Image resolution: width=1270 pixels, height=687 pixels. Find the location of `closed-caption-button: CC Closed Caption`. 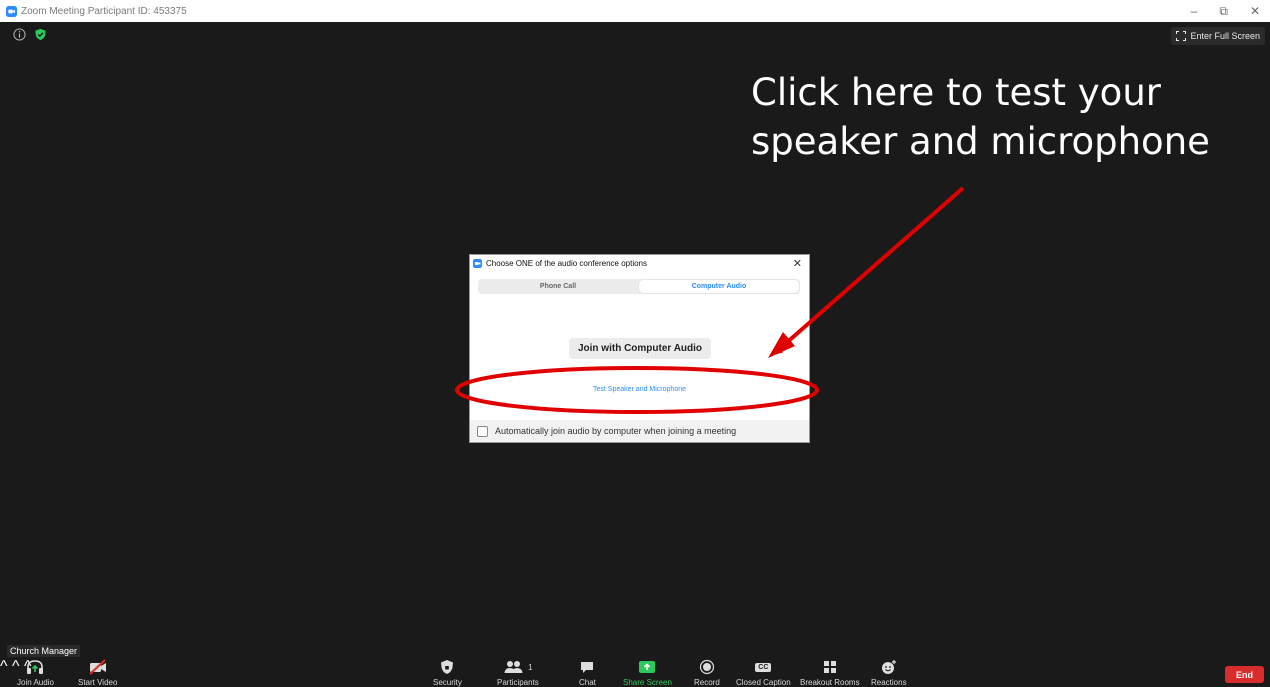

closed-caption-button: CC Closed Caption is located at coordinates (763, 672).